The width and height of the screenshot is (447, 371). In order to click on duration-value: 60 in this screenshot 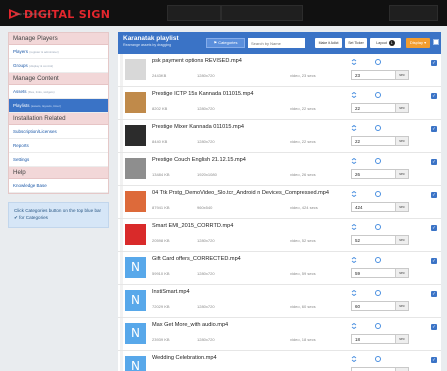, I will do `click(358, 306)`.